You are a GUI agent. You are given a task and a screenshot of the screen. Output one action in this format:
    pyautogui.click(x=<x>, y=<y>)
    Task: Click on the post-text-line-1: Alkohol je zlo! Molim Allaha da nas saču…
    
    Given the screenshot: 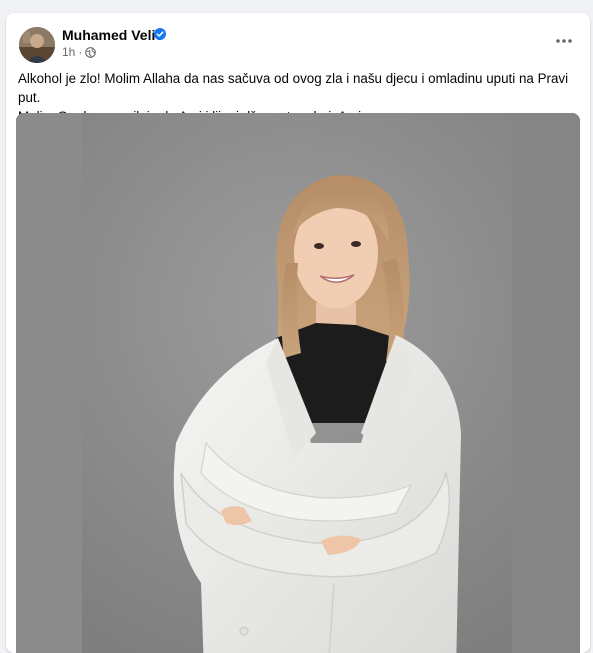 What is the action you would take?
    pyautogui.click(x=293, y=88)
    